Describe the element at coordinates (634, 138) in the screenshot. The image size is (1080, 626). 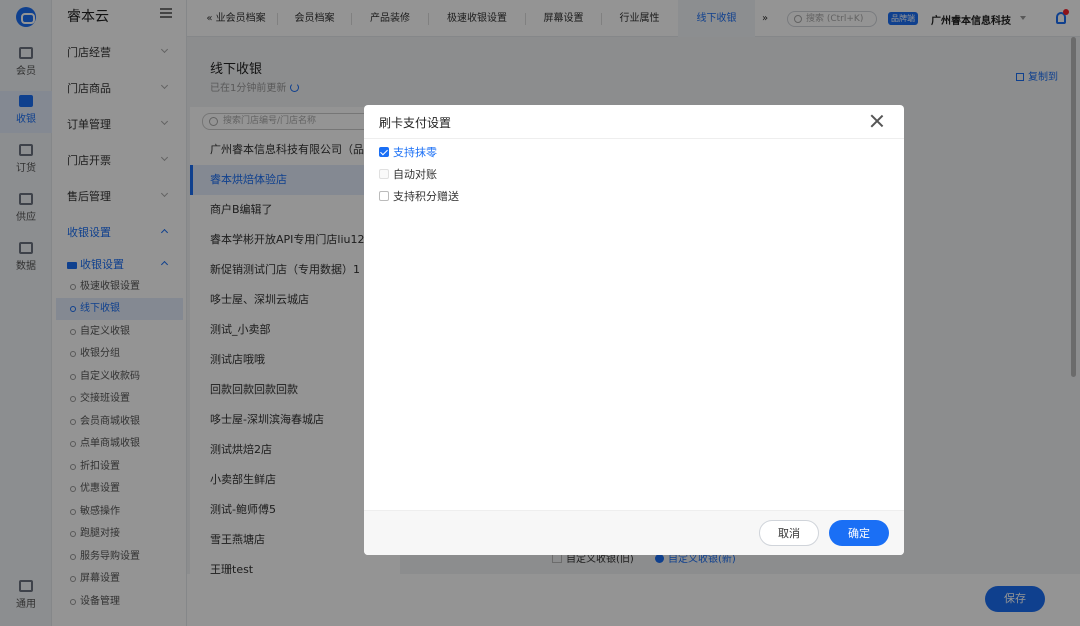
I see `dialog-divider` at that location.